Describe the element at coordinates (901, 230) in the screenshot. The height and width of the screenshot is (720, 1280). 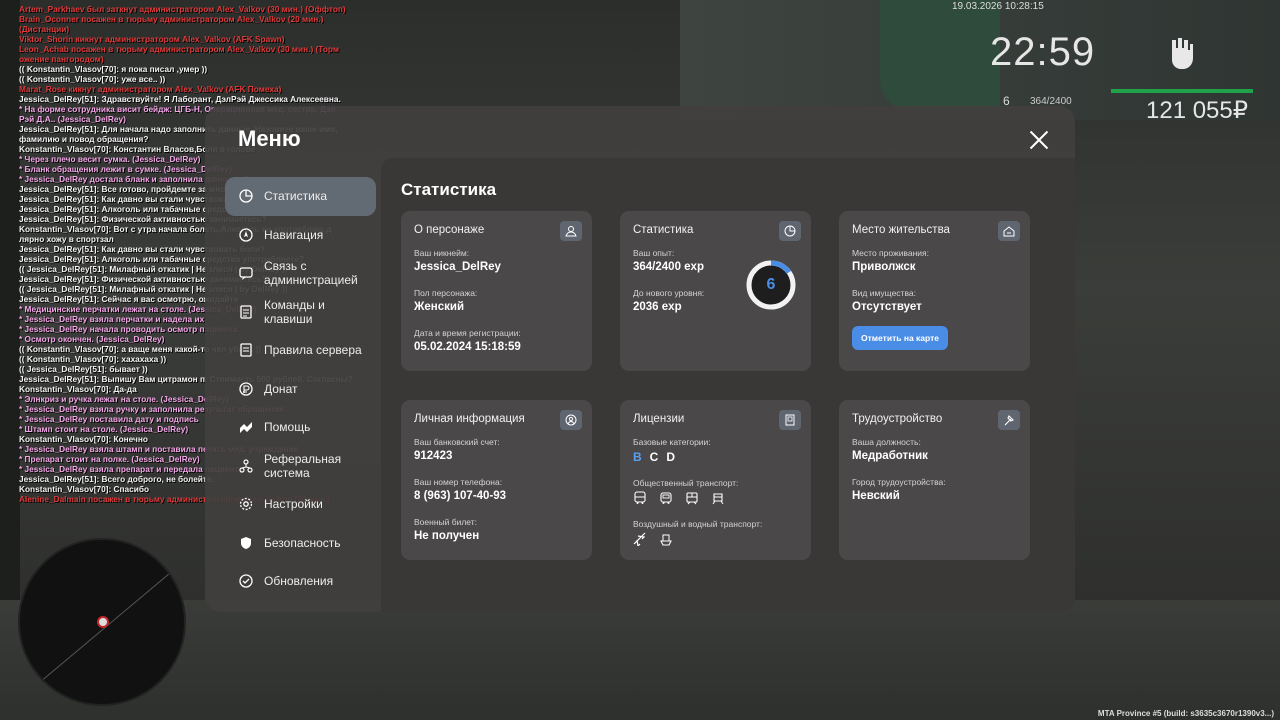
I see `card-title: Место жительства` at that location.